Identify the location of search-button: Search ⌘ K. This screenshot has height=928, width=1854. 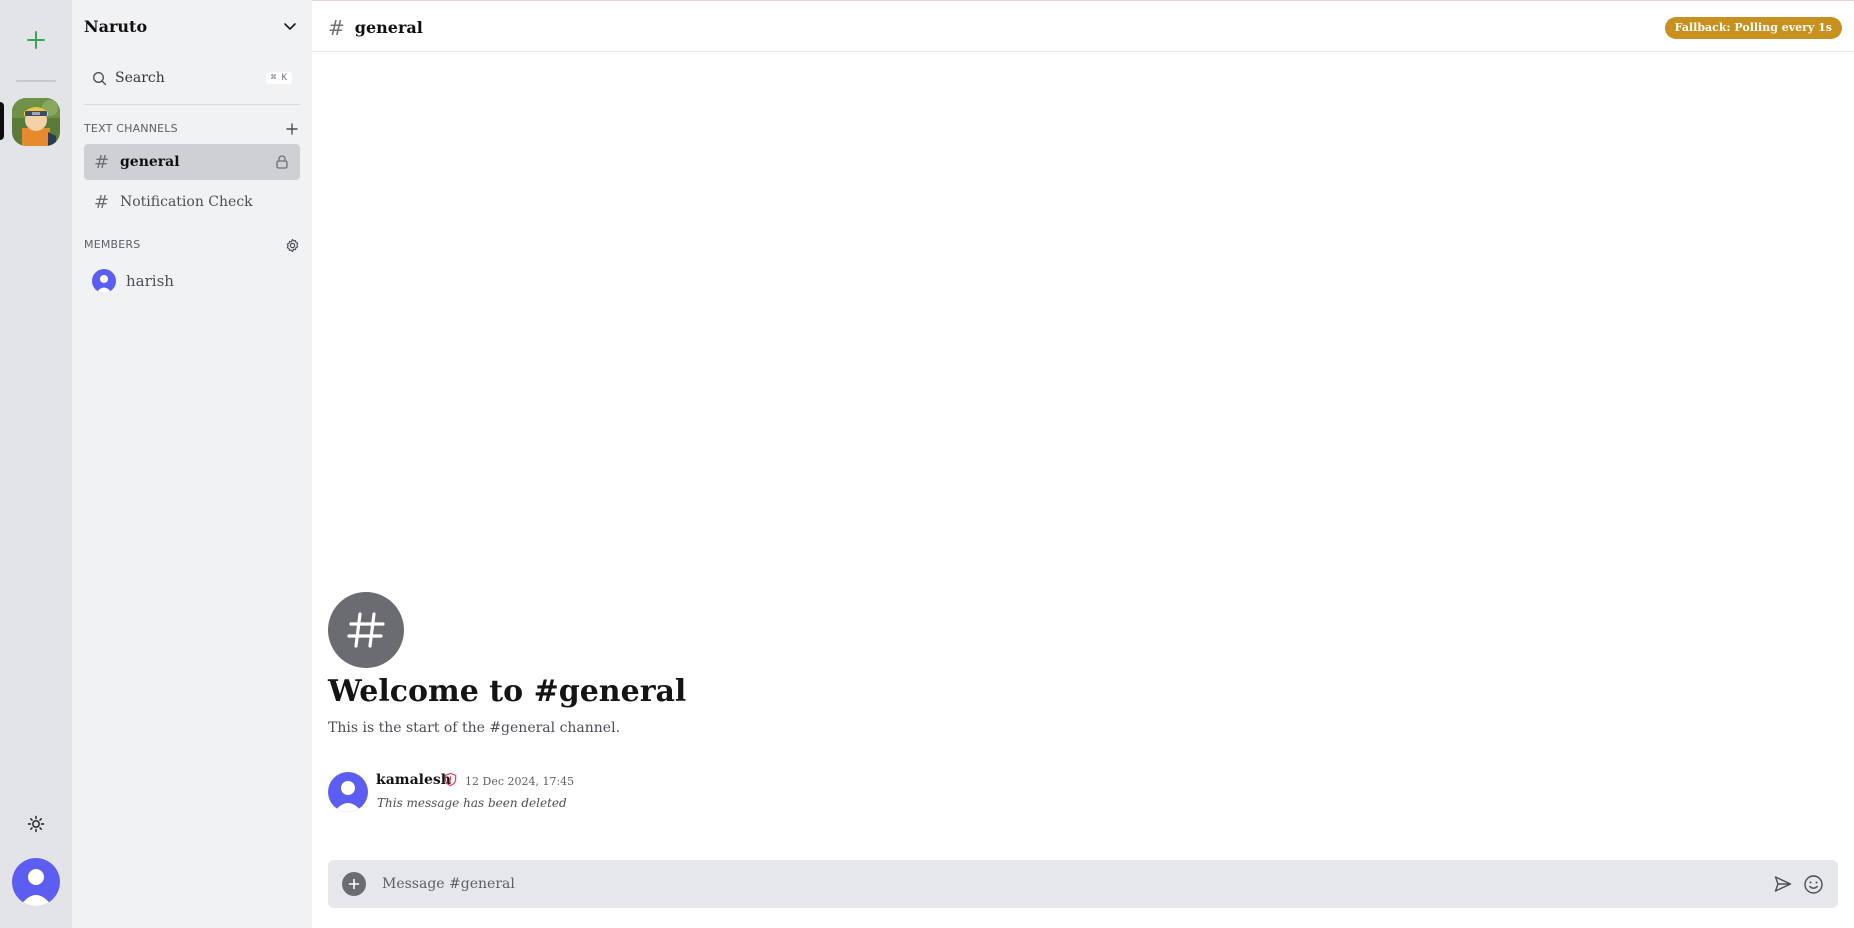
(192, 78).